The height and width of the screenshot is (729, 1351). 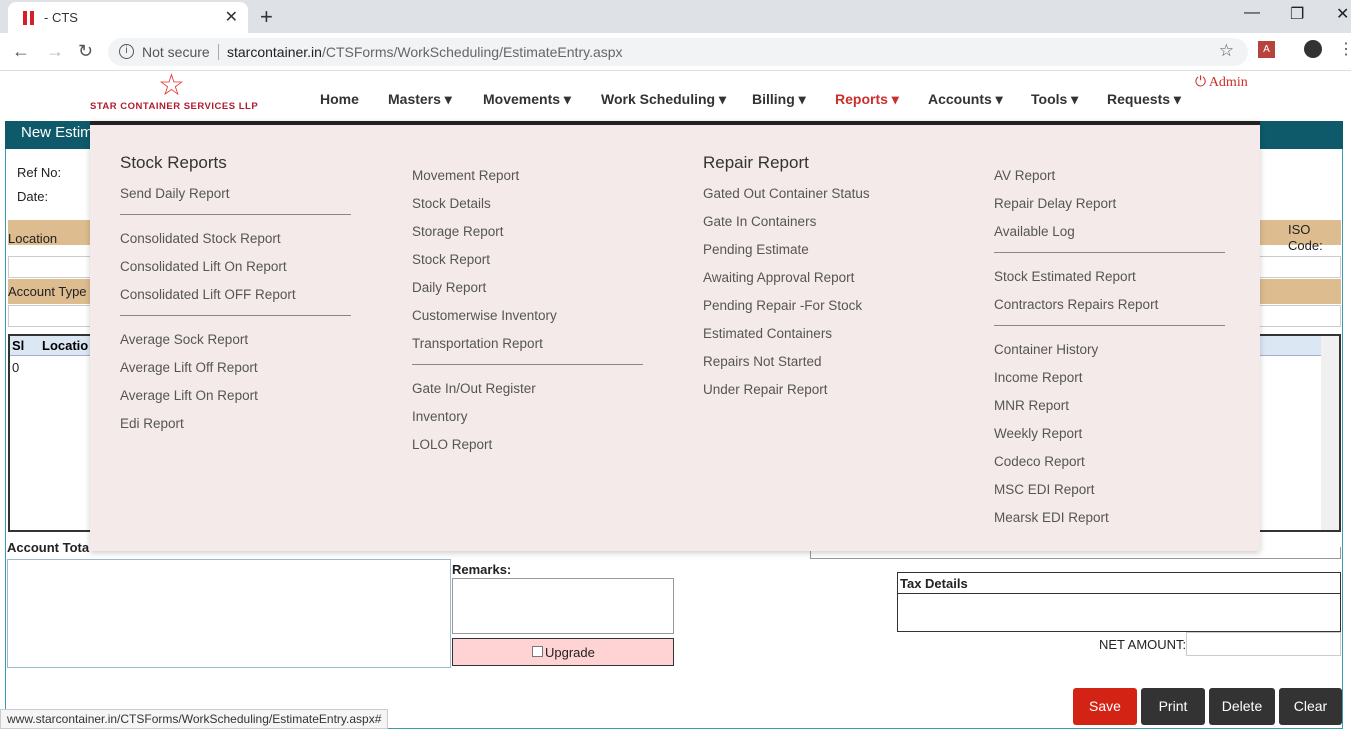 What do you see at coordinates (1173, 706) in the screenshot?
I see `print-button: Print` at bounding box center [1173, 706].